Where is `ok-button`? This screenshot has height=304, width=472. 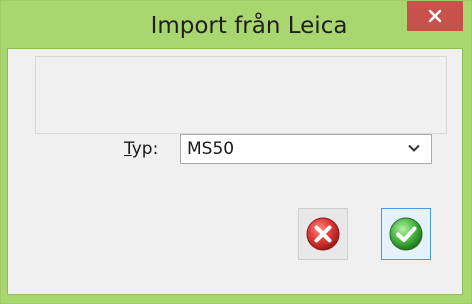
ok-button is located at coordinates (406, 234).